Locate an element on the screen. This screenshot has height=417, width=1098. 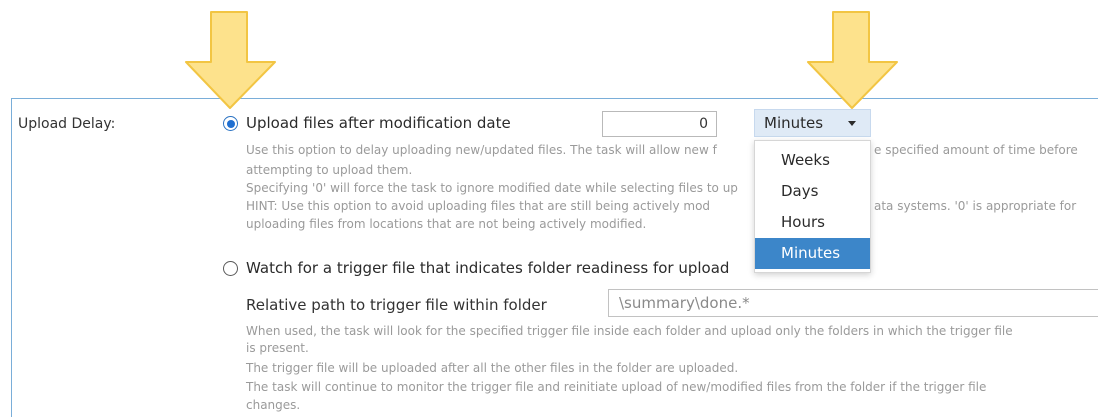
unit-dropdown-menu: Weeks Days Hours Minutes is located at coordinates (812, 206).